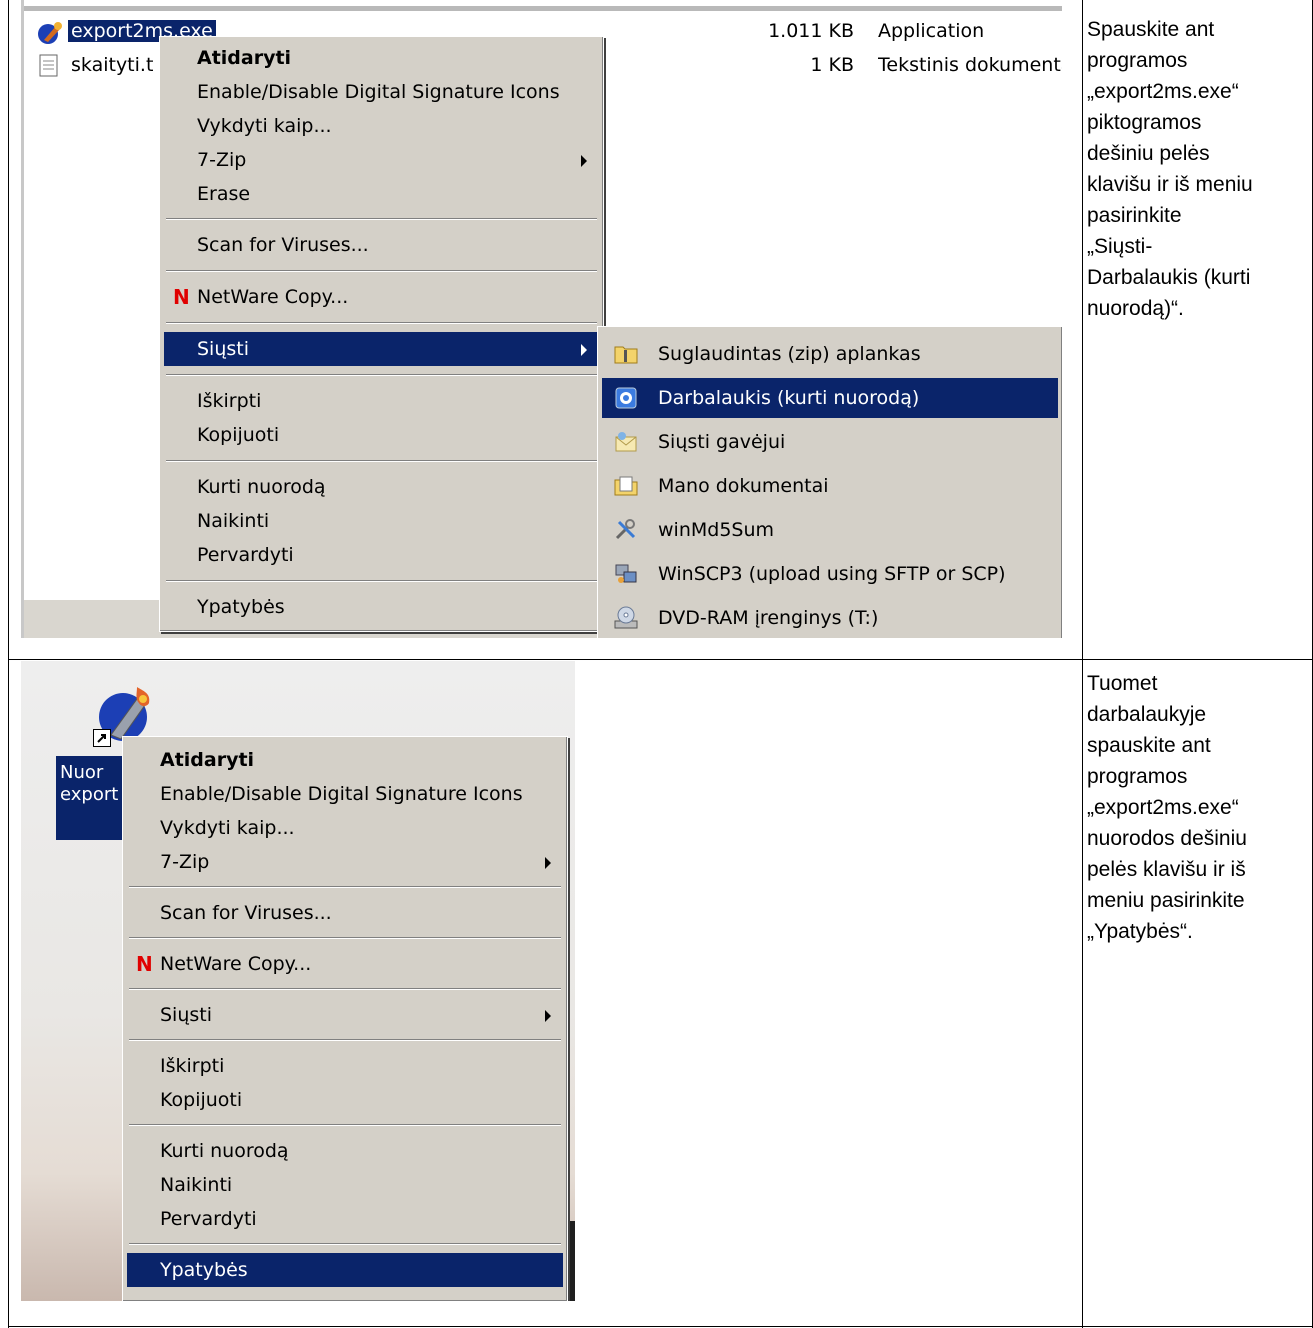  Describe the element at coordinates (660, 659) in the screenshot. I see `table-border-middle` at that location.